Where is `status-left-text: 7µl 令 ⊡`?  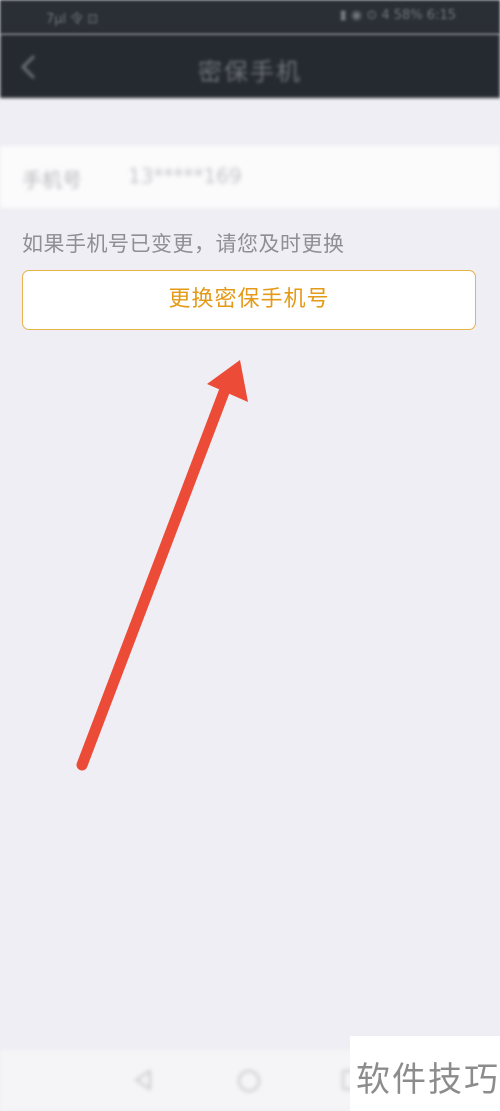 status-left-text: 7µl 令 ⊡ is located at coordinates (72, 19).